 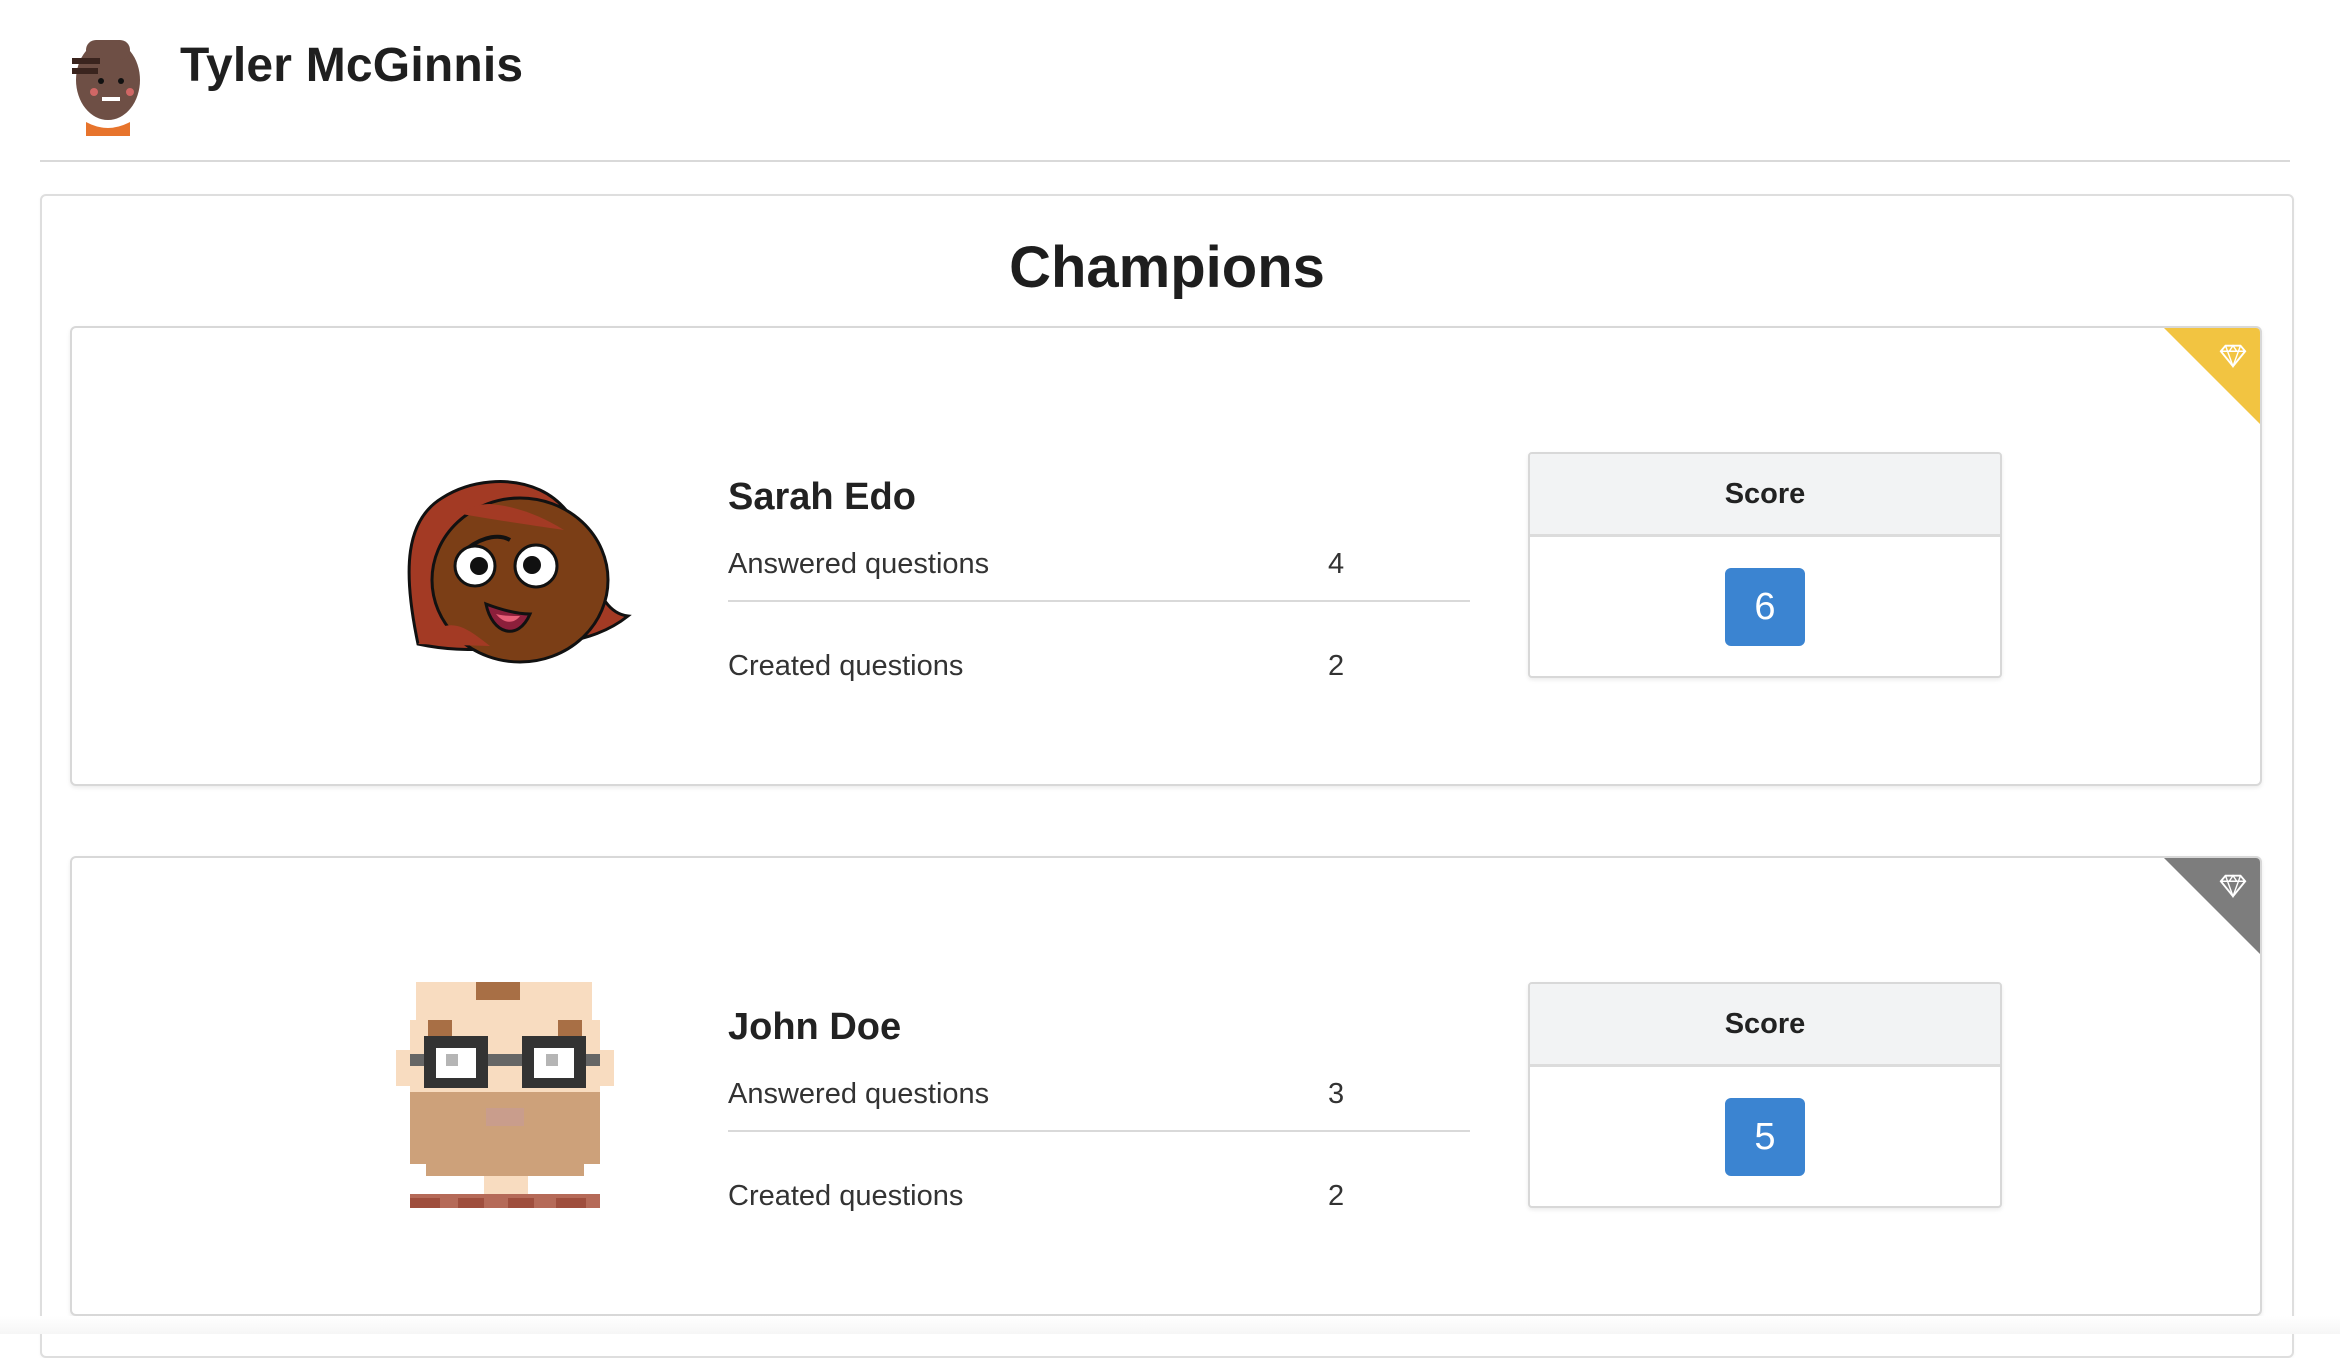 What do you see at coordinates (1099, 569) in the screenshot?
I see `answered-questions-row: Answered questions 4` at bounding box center [1099, 569].